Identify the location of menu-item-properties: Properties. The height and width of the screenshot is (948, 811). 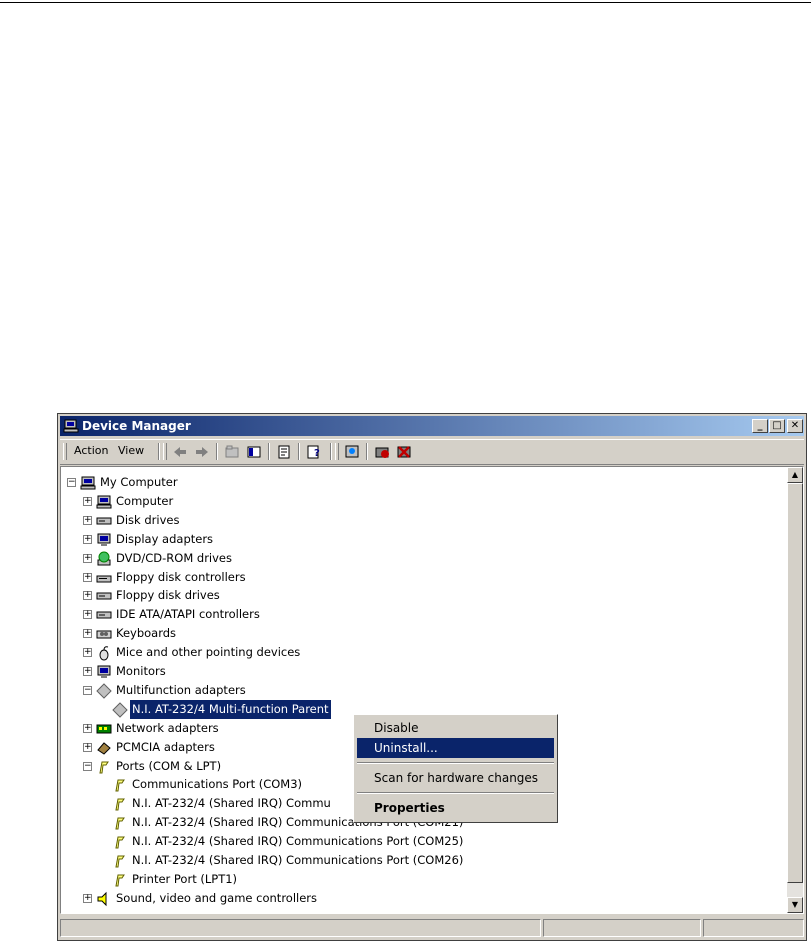
(455, 808).